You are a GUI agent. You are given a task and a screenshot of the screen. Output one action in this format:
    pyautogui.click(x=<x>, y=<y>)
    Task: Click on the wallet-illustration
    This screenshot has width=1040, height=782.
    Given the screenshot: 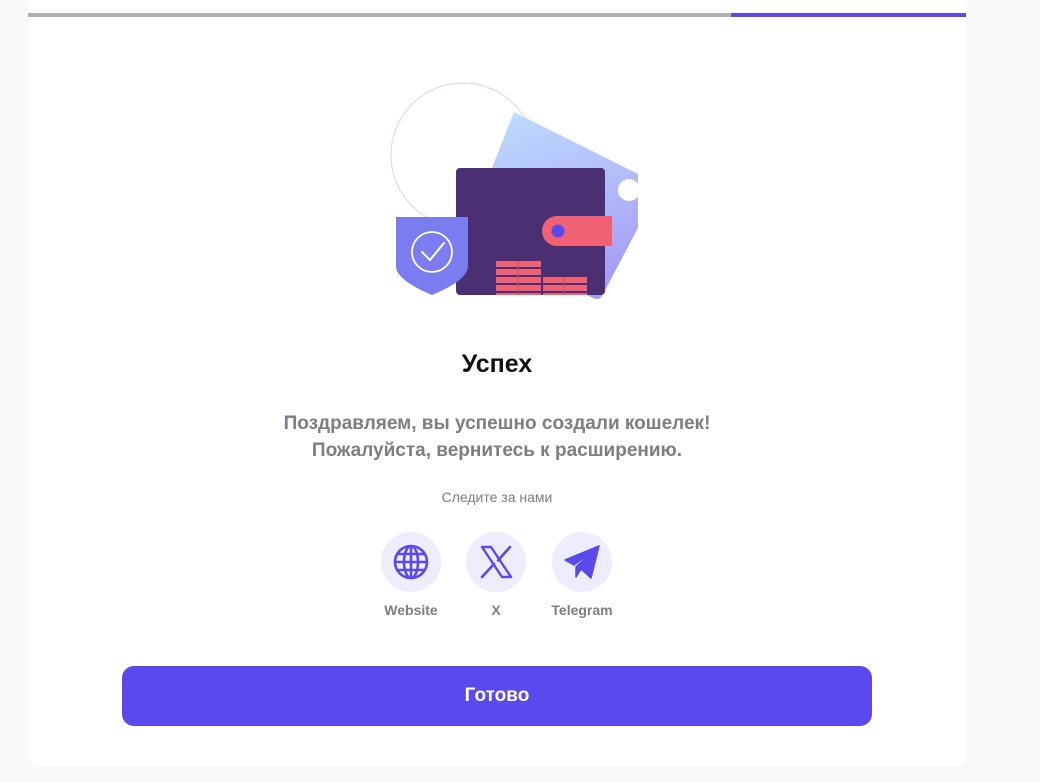 What is the action you would take?
    pyautogui.click(x=508, y=185)
    